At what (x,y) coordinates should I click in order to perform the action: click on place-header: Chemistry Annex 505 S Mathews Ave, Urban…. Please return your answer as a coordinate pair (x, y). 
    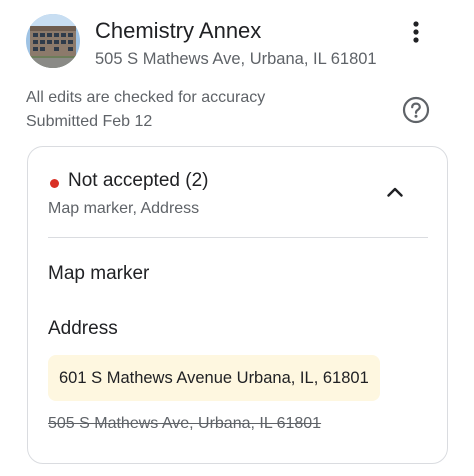
    Looking at the image, I should click on (241, 42).